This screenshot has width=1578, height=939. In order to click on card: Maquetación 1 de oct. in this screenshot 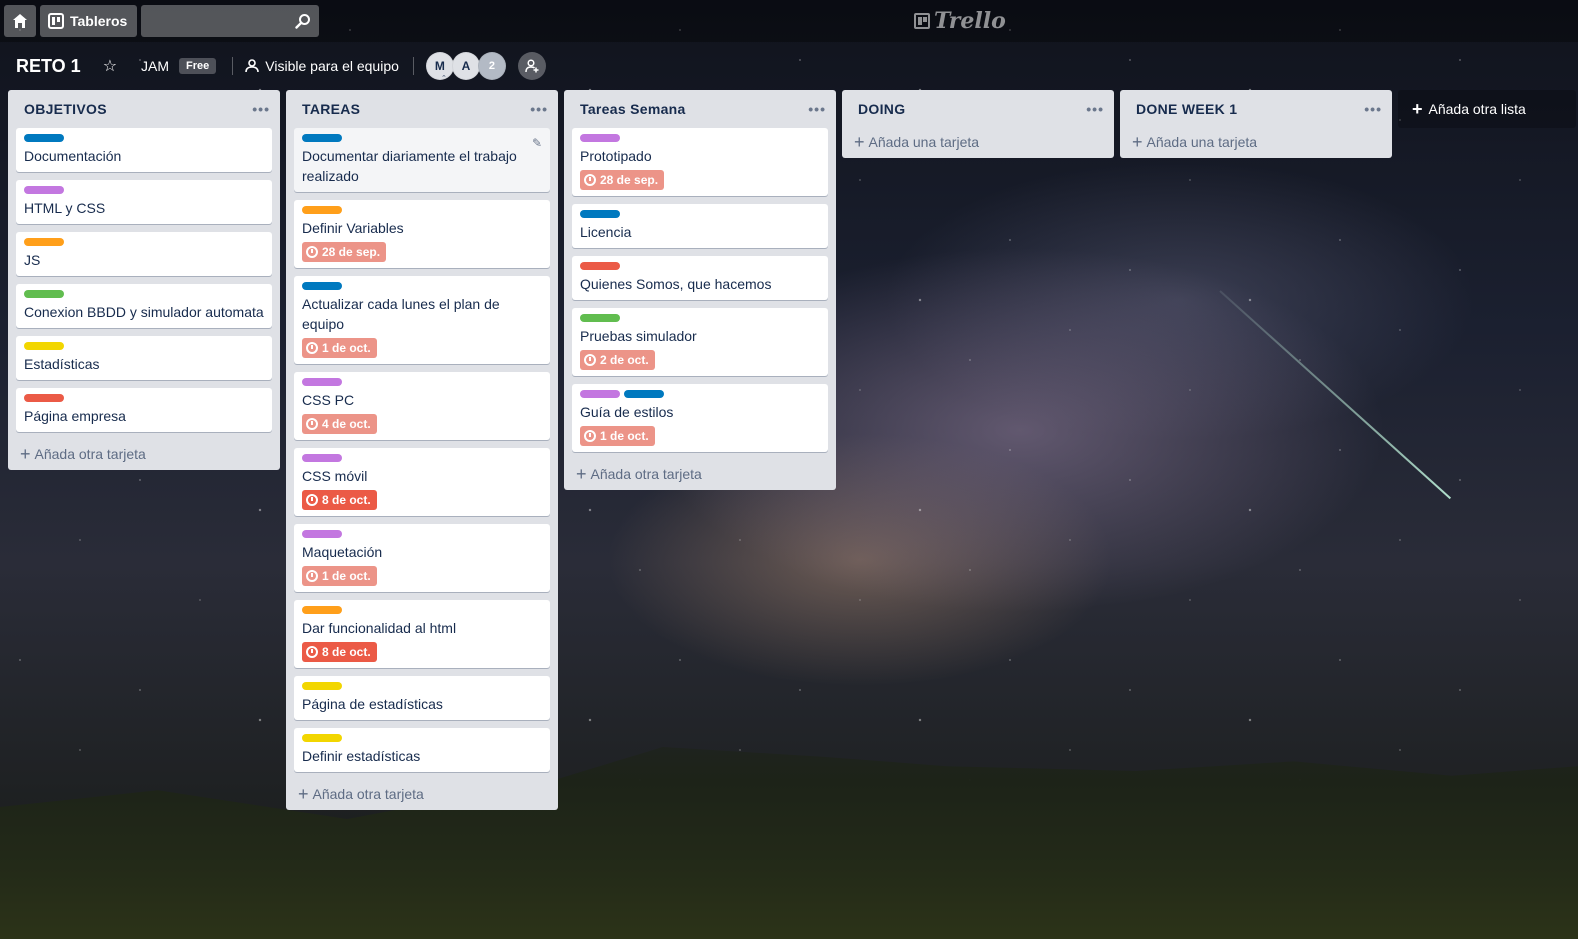, I will do `click(422, 558)`.